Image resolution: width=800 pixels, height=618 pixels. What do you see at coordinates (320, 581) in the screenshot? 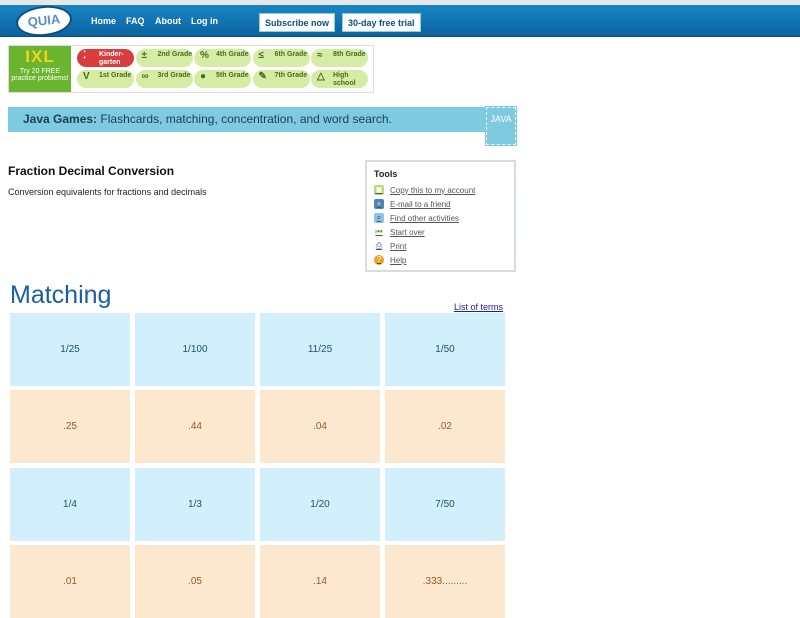
I see `decimal-card: .14` at bounding box center [320, 581].